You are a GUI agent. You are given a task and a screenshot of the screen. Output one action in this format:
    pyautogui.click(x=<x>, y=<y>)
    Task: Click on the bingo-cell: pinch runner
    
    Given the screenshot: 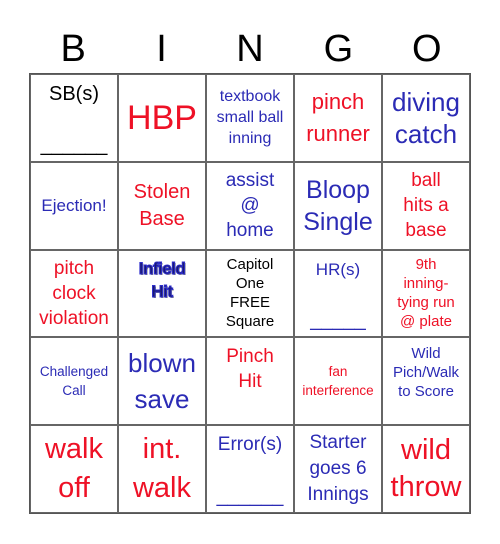 What is the action you would take?
    pyautogui.click(x=338, y=118)
    